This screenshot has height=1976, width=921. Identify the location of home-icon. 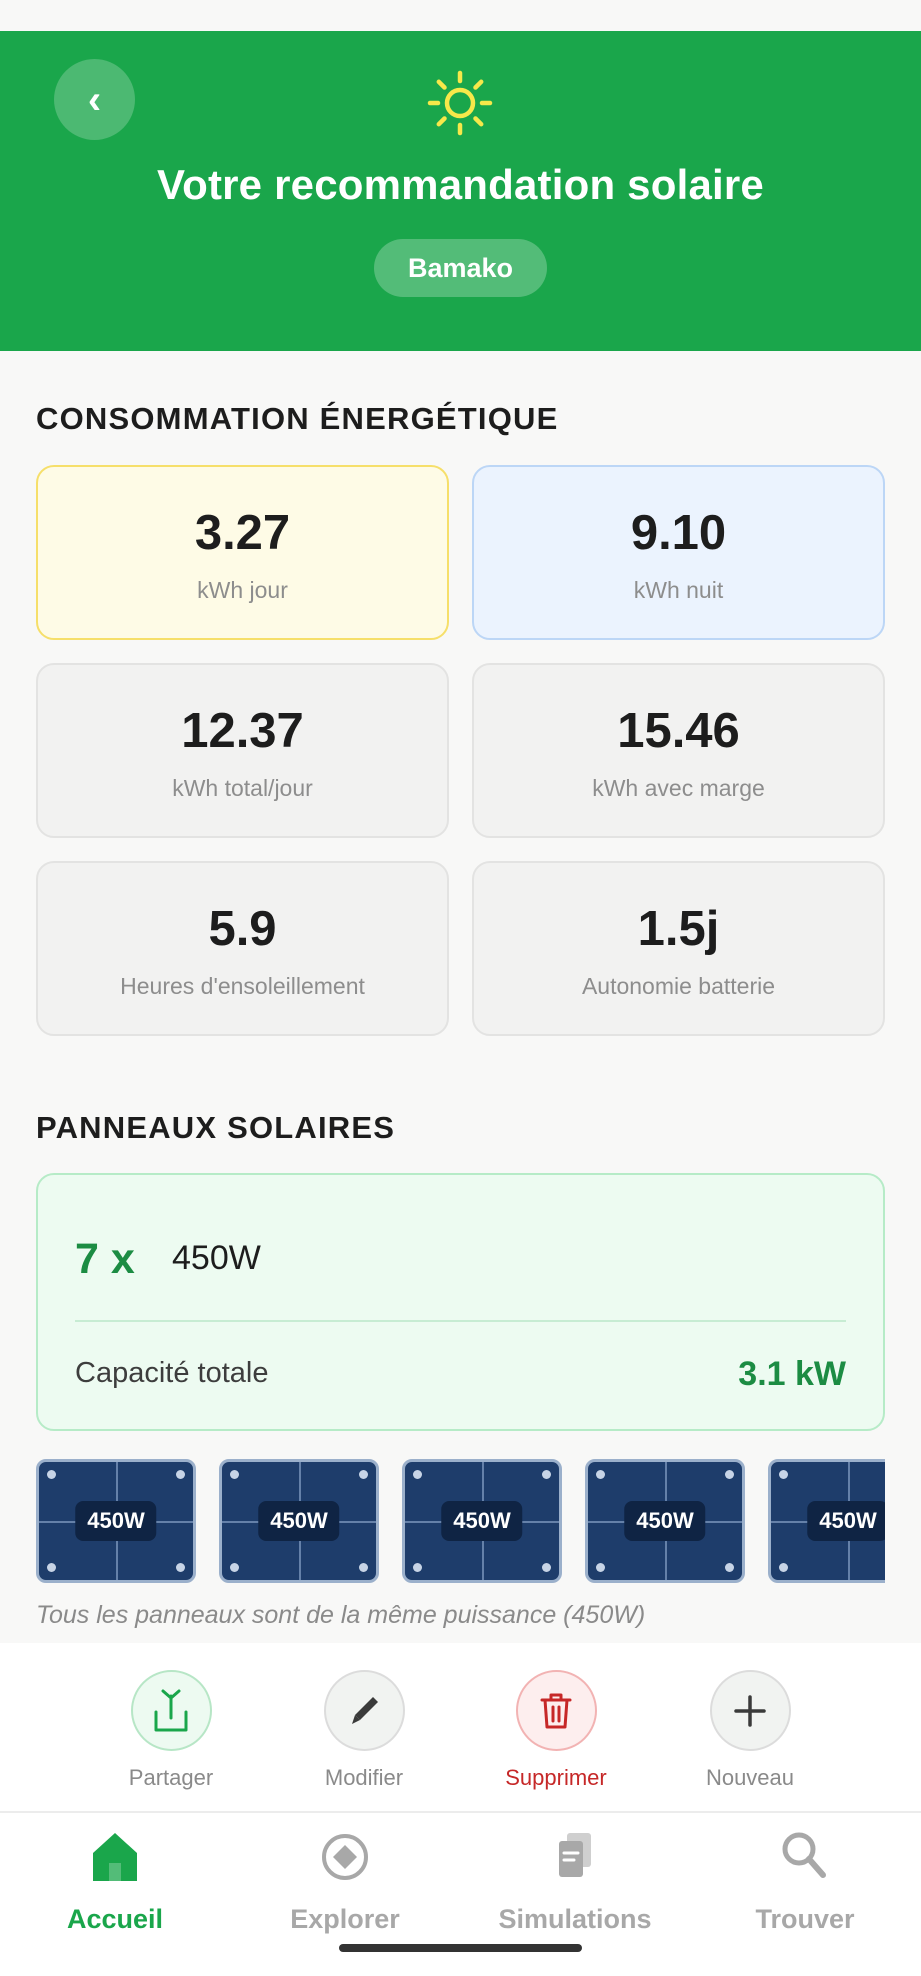
(115, 1857).